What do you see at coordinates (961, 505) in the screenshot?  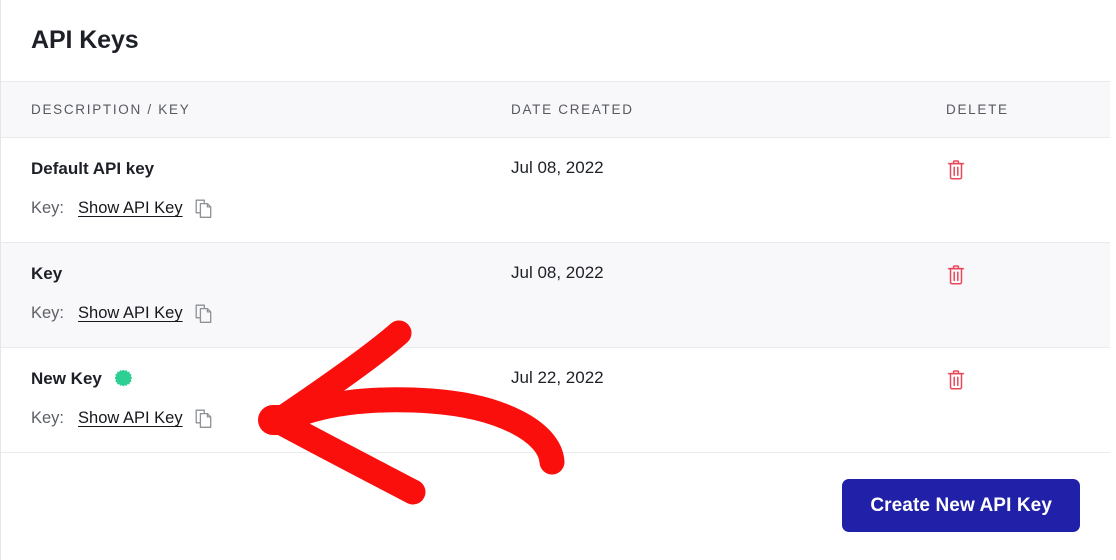 I see `create-new-api-key-button: Create New API Key` at bounding box center [961, 505].